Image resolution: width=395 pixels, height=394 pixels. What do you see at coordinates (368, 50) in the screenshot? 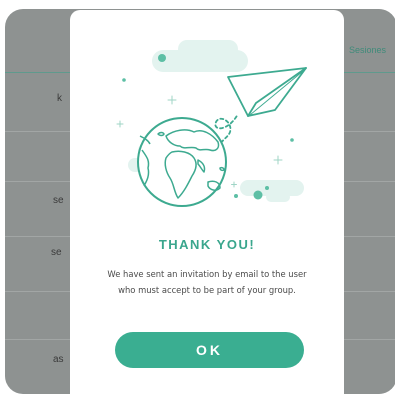
I see `background-column-header: Sesiones` at bounding box center [368, 50].